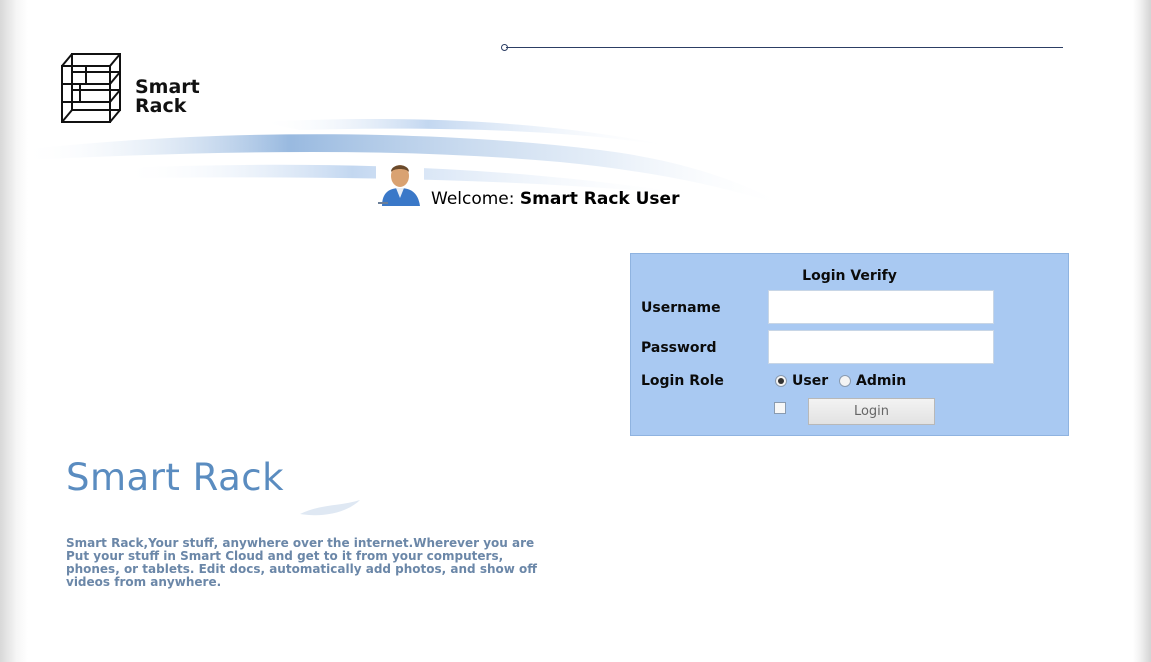 The width and height of the screenshot is (1151, 662). What do you see at coordinates (473, 199) in the screenshot?
I see `welcome-prefix: Welcome:` at bounding box center [473, 199].